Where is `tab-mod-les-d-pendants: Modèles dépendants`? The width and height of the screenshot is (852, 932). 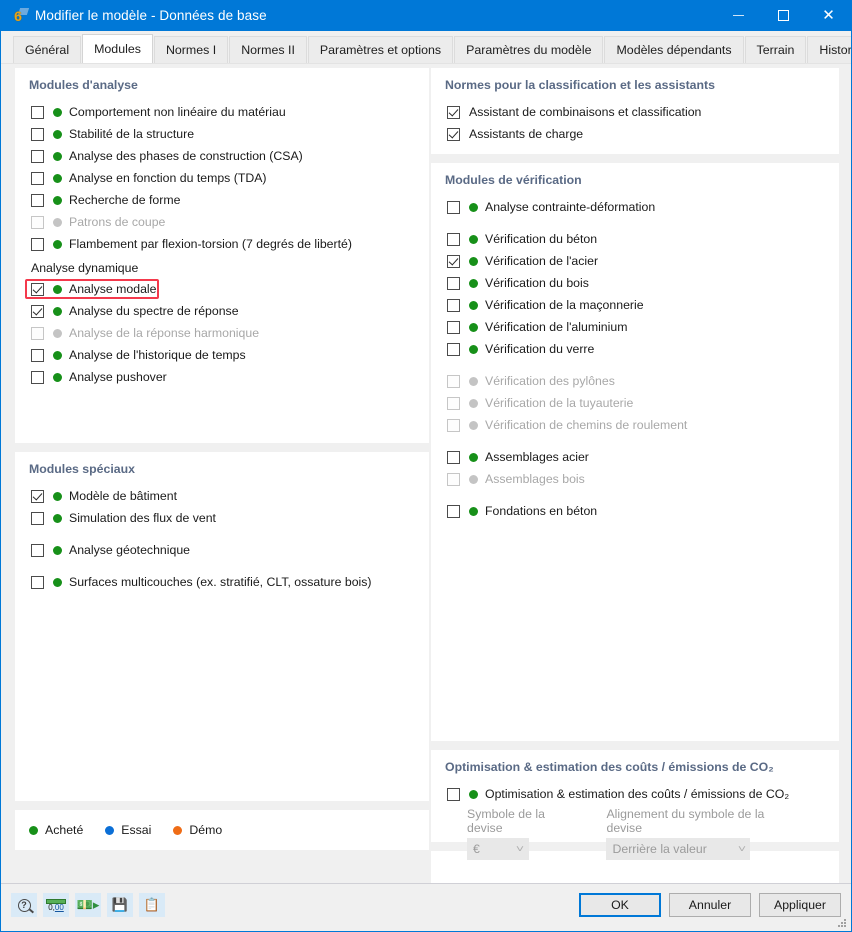
tab-mod-les-d-pendants: Modèles dépendants is located at coordinates (674, 49).